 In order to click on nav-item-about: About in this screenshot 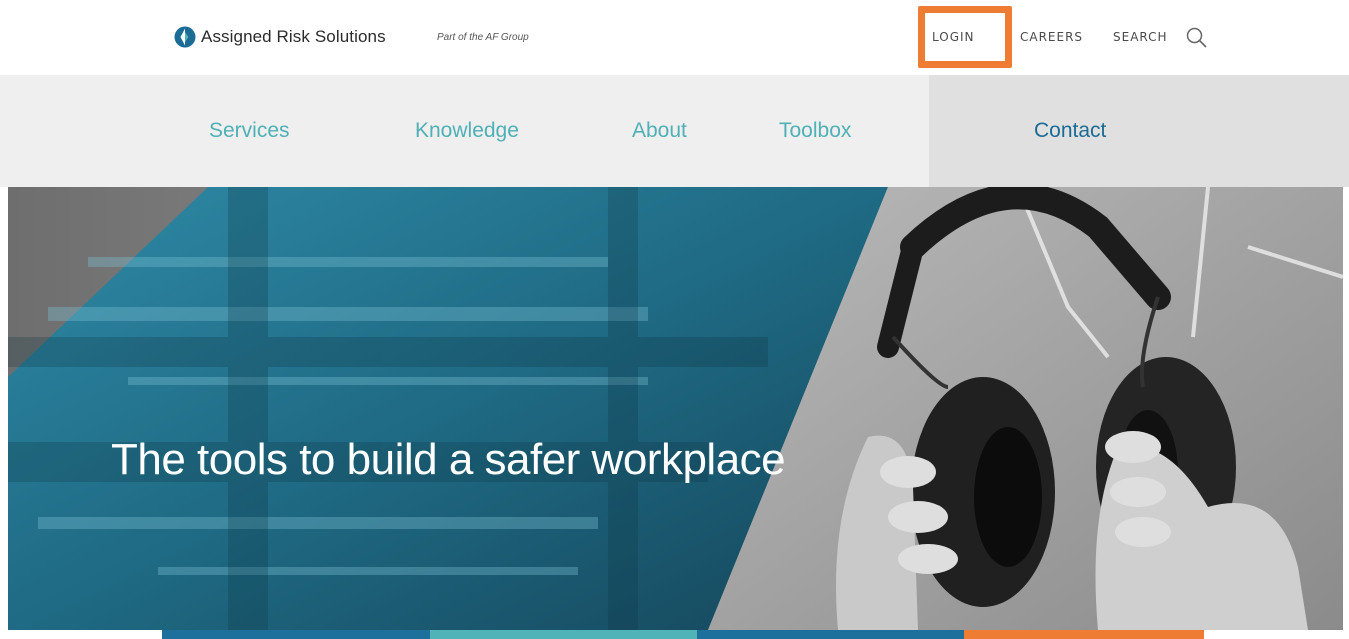, I will do `click(659, 131)`.